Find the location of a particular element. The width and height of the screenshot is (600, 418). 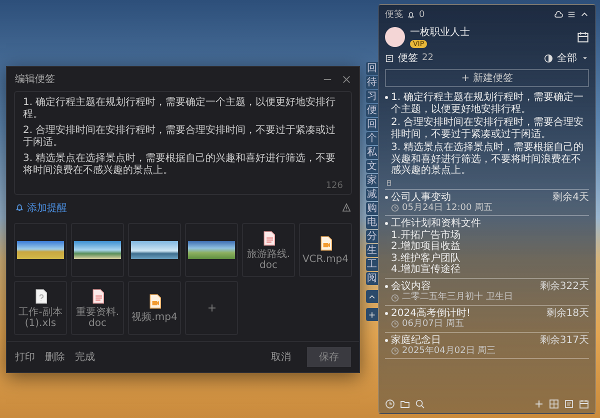

list-line: 3.维护客户团队 is located at coordinates (426, 258).